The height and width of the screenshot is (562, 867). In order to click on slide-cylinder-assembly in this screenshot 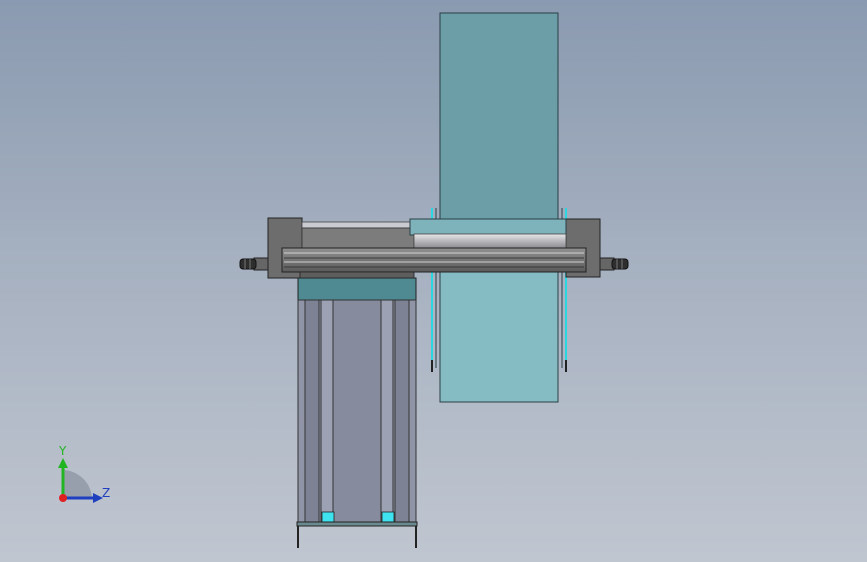, I will do `click(434, 248)`.